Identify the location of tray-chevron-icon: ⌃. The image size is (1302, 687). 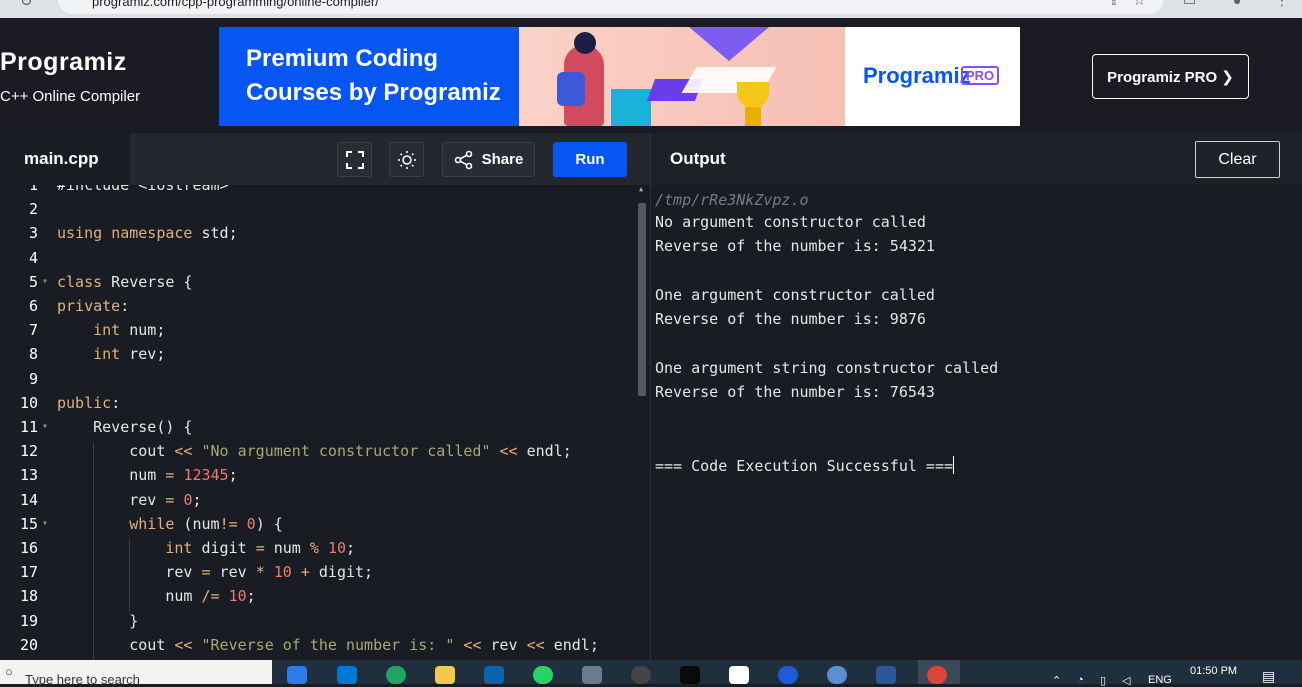
(1056, 680).